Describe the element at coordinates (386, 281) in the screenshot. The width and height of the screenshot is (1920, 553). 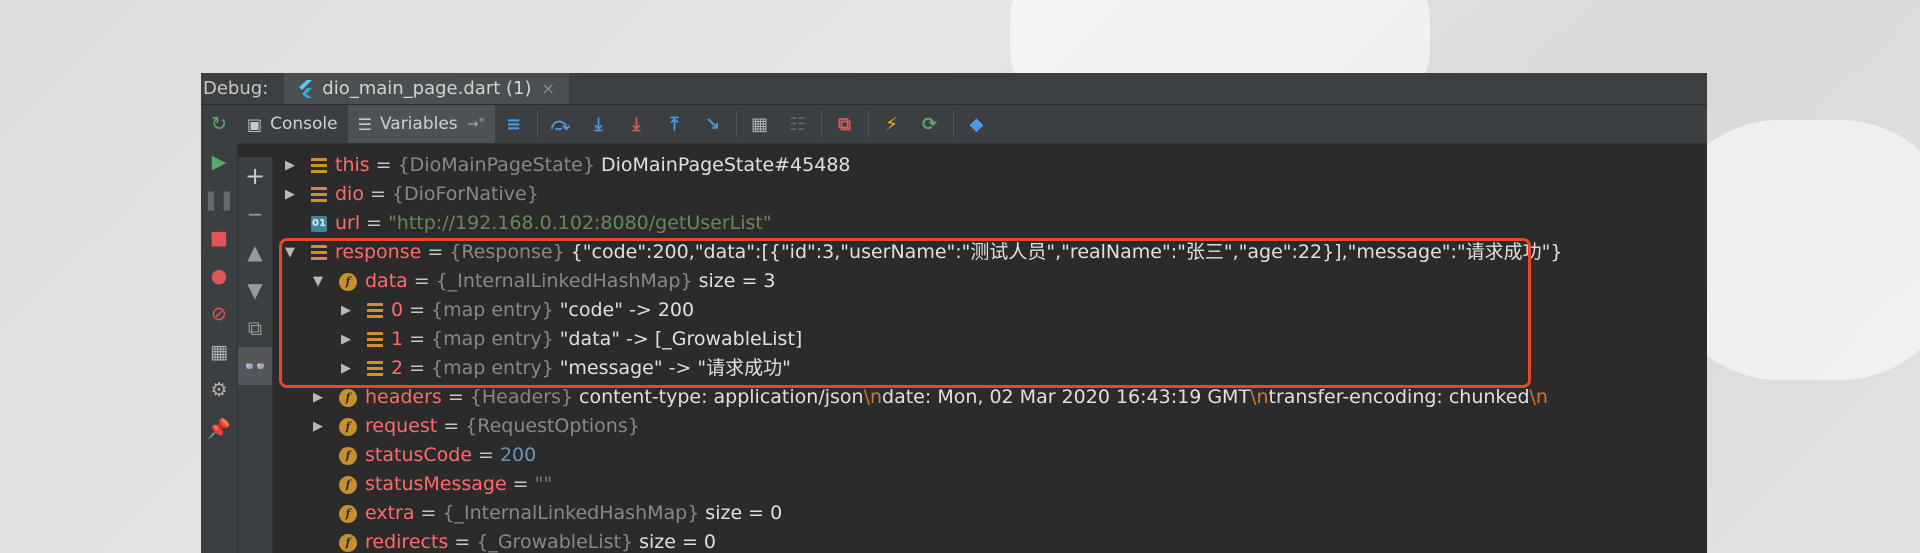
I see `var-name: data` at that location.